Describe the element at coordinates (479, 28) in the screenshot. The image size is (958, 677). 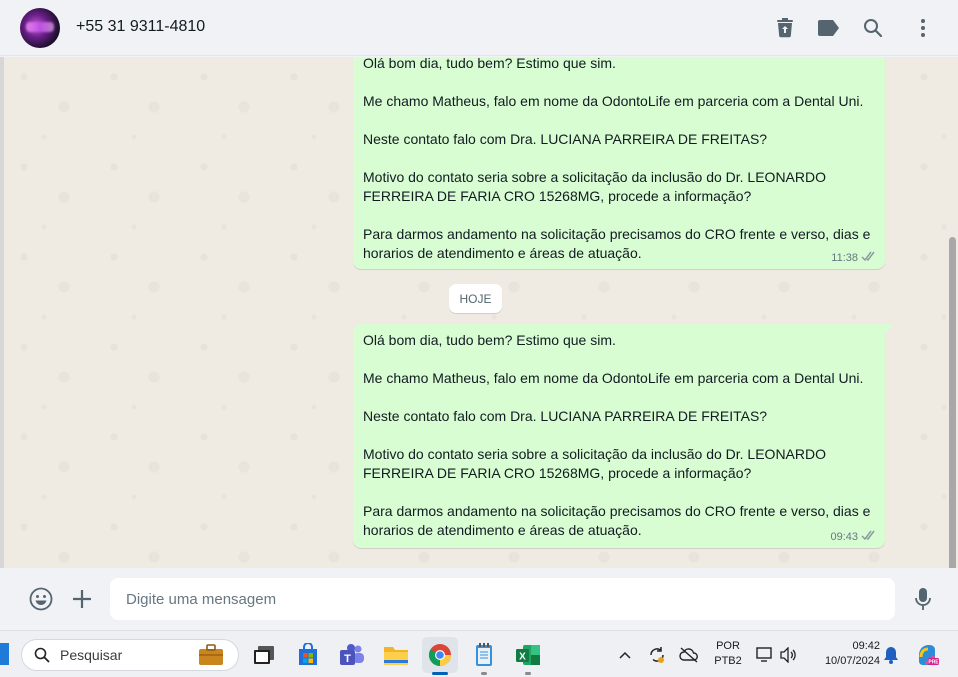
I see `chat-header: +55 31 9311-4810` at that location.